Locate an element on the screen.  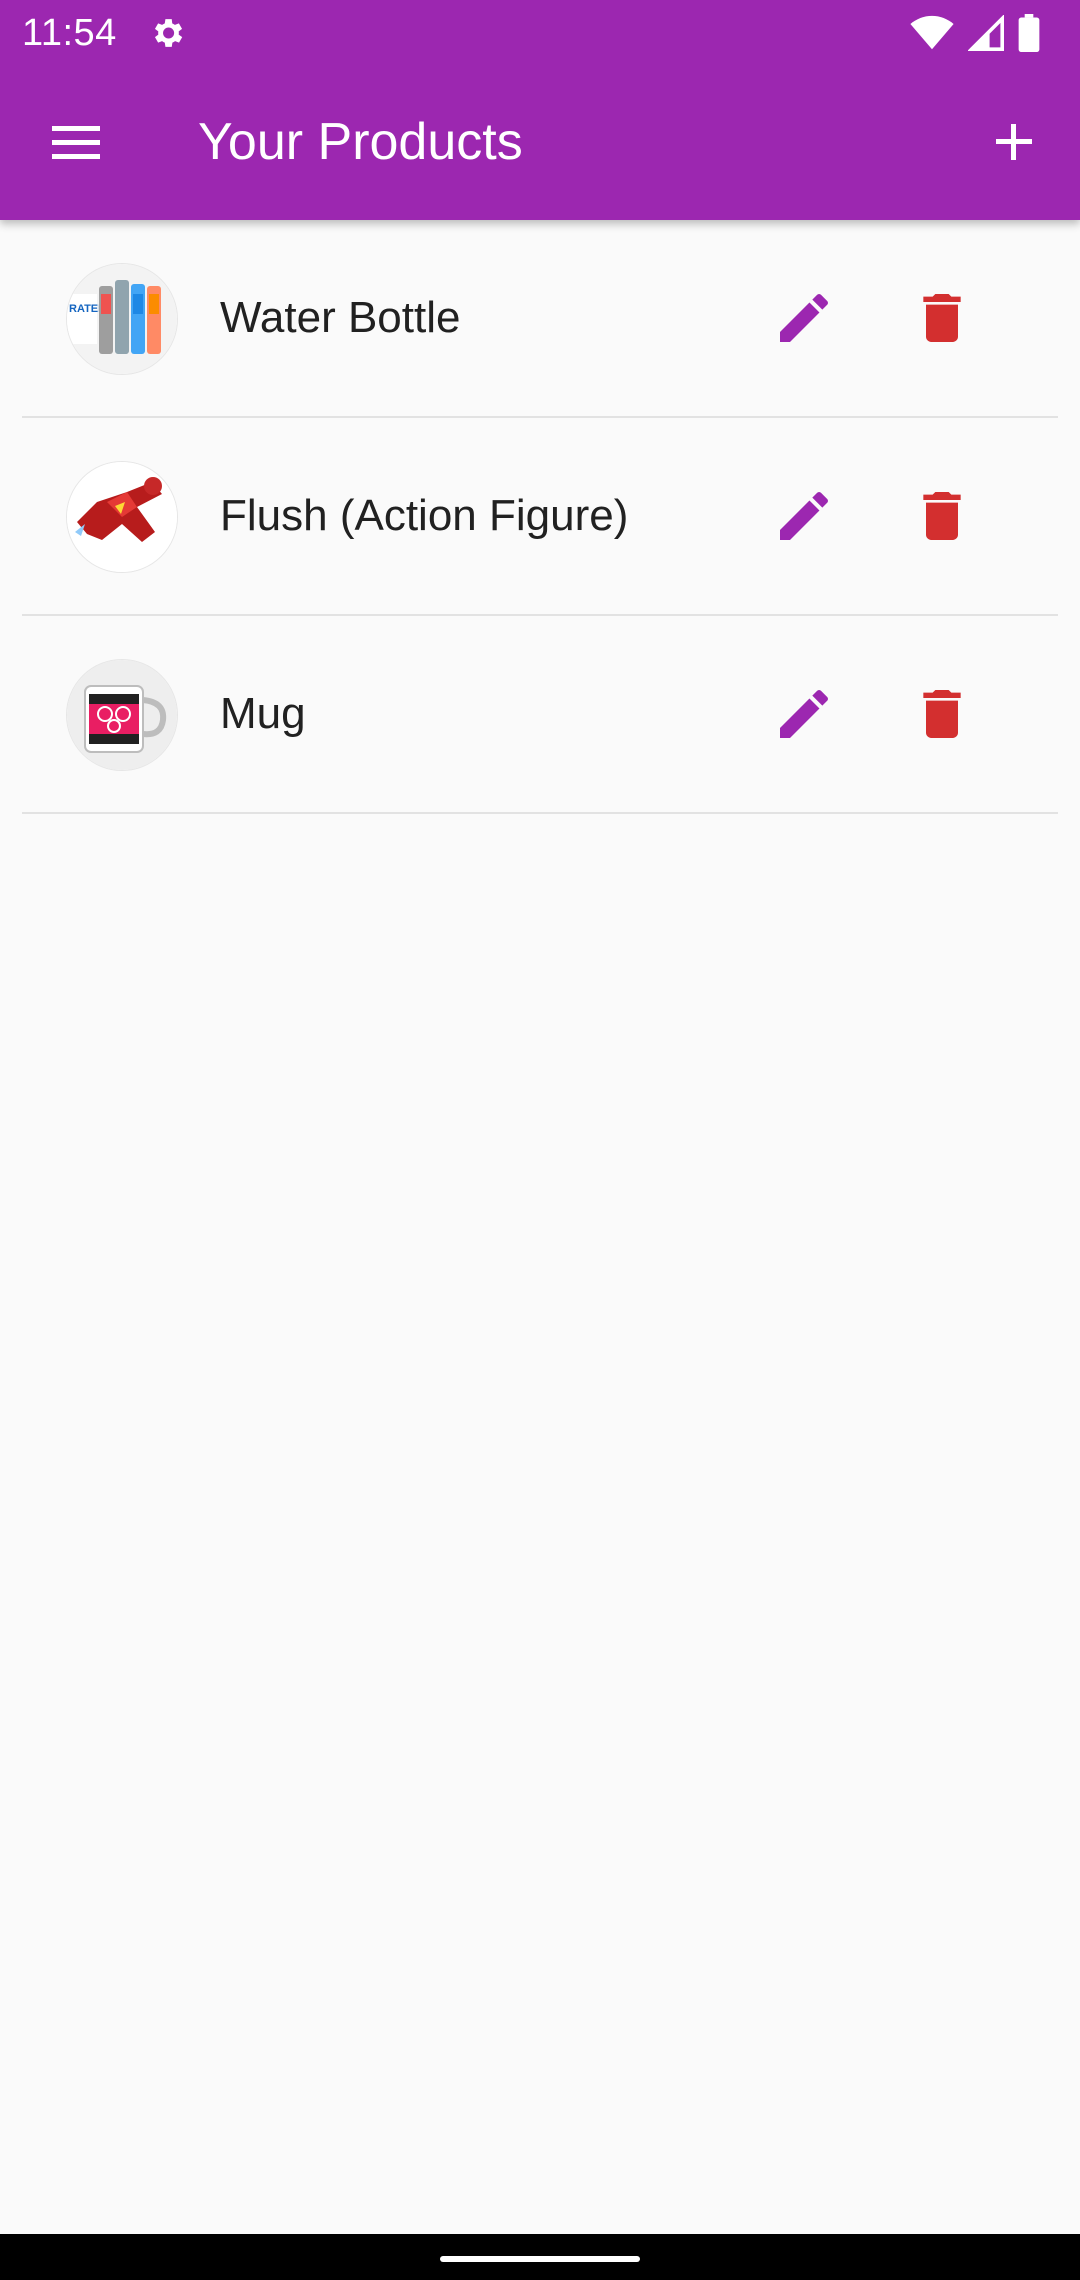
product-row: Mug is located at coordinates (540, 715).